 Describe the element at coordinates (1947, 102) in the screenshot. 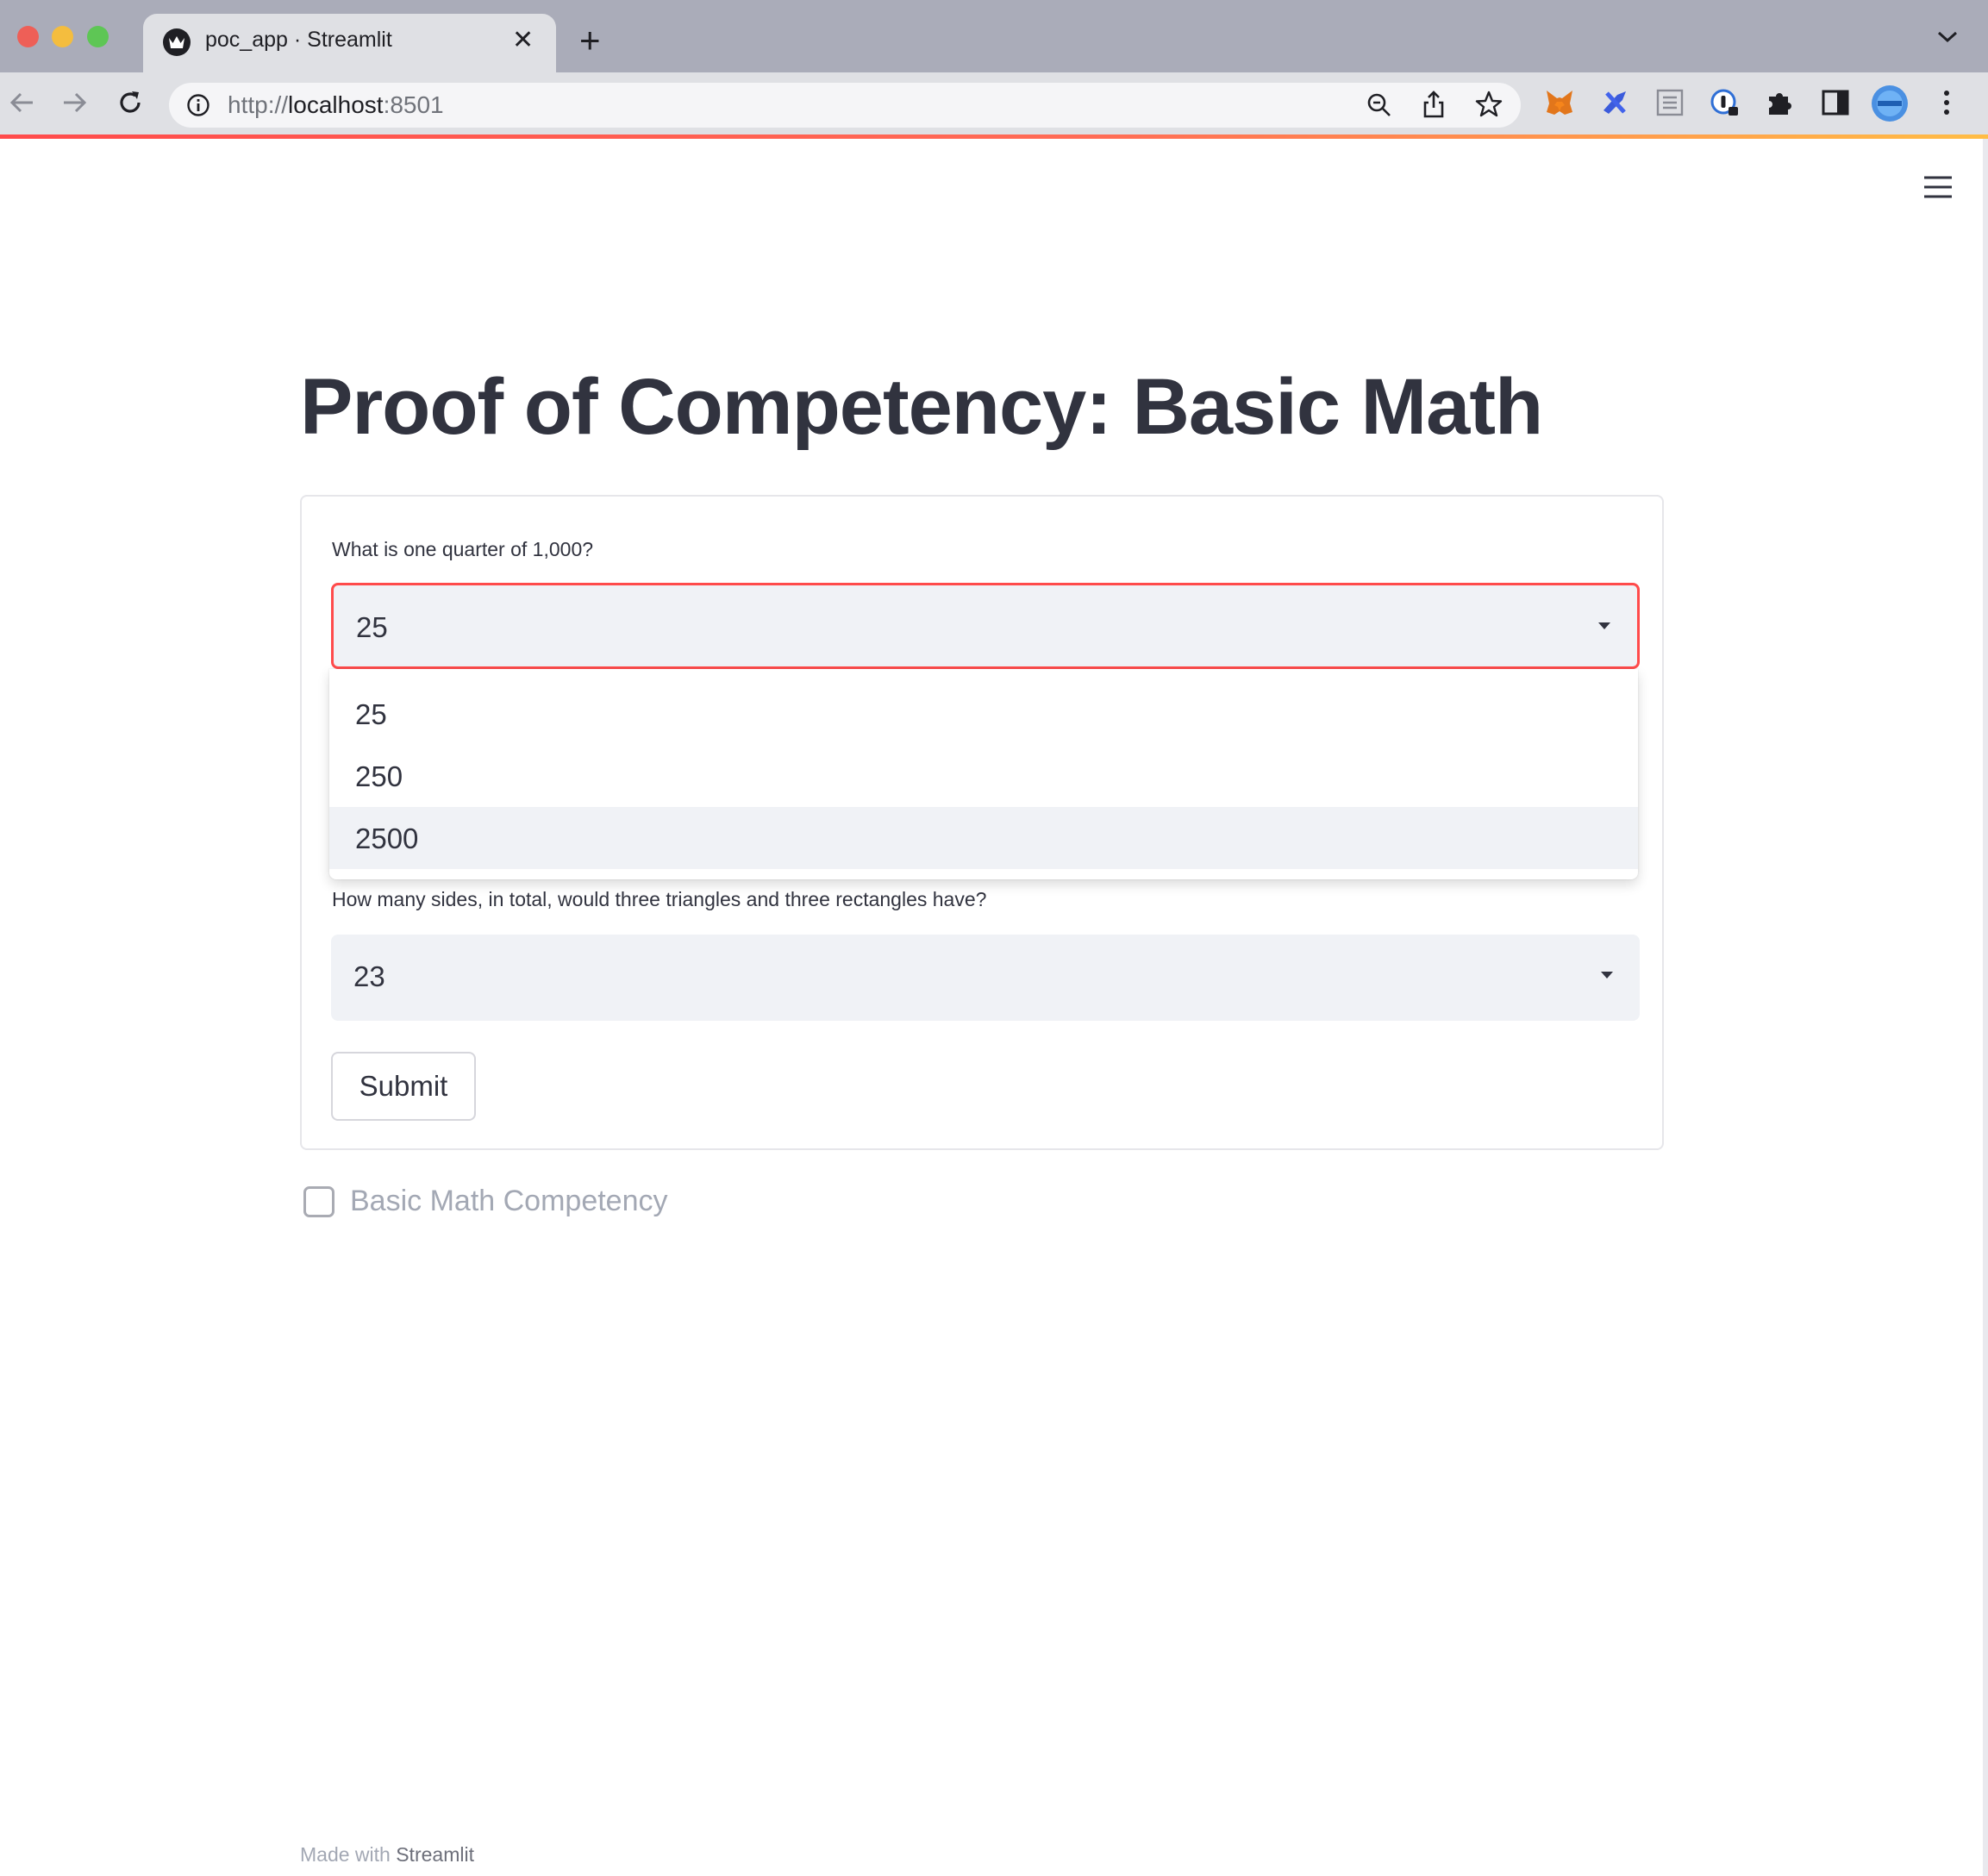

I see `kebab-menu-icon` at that location.